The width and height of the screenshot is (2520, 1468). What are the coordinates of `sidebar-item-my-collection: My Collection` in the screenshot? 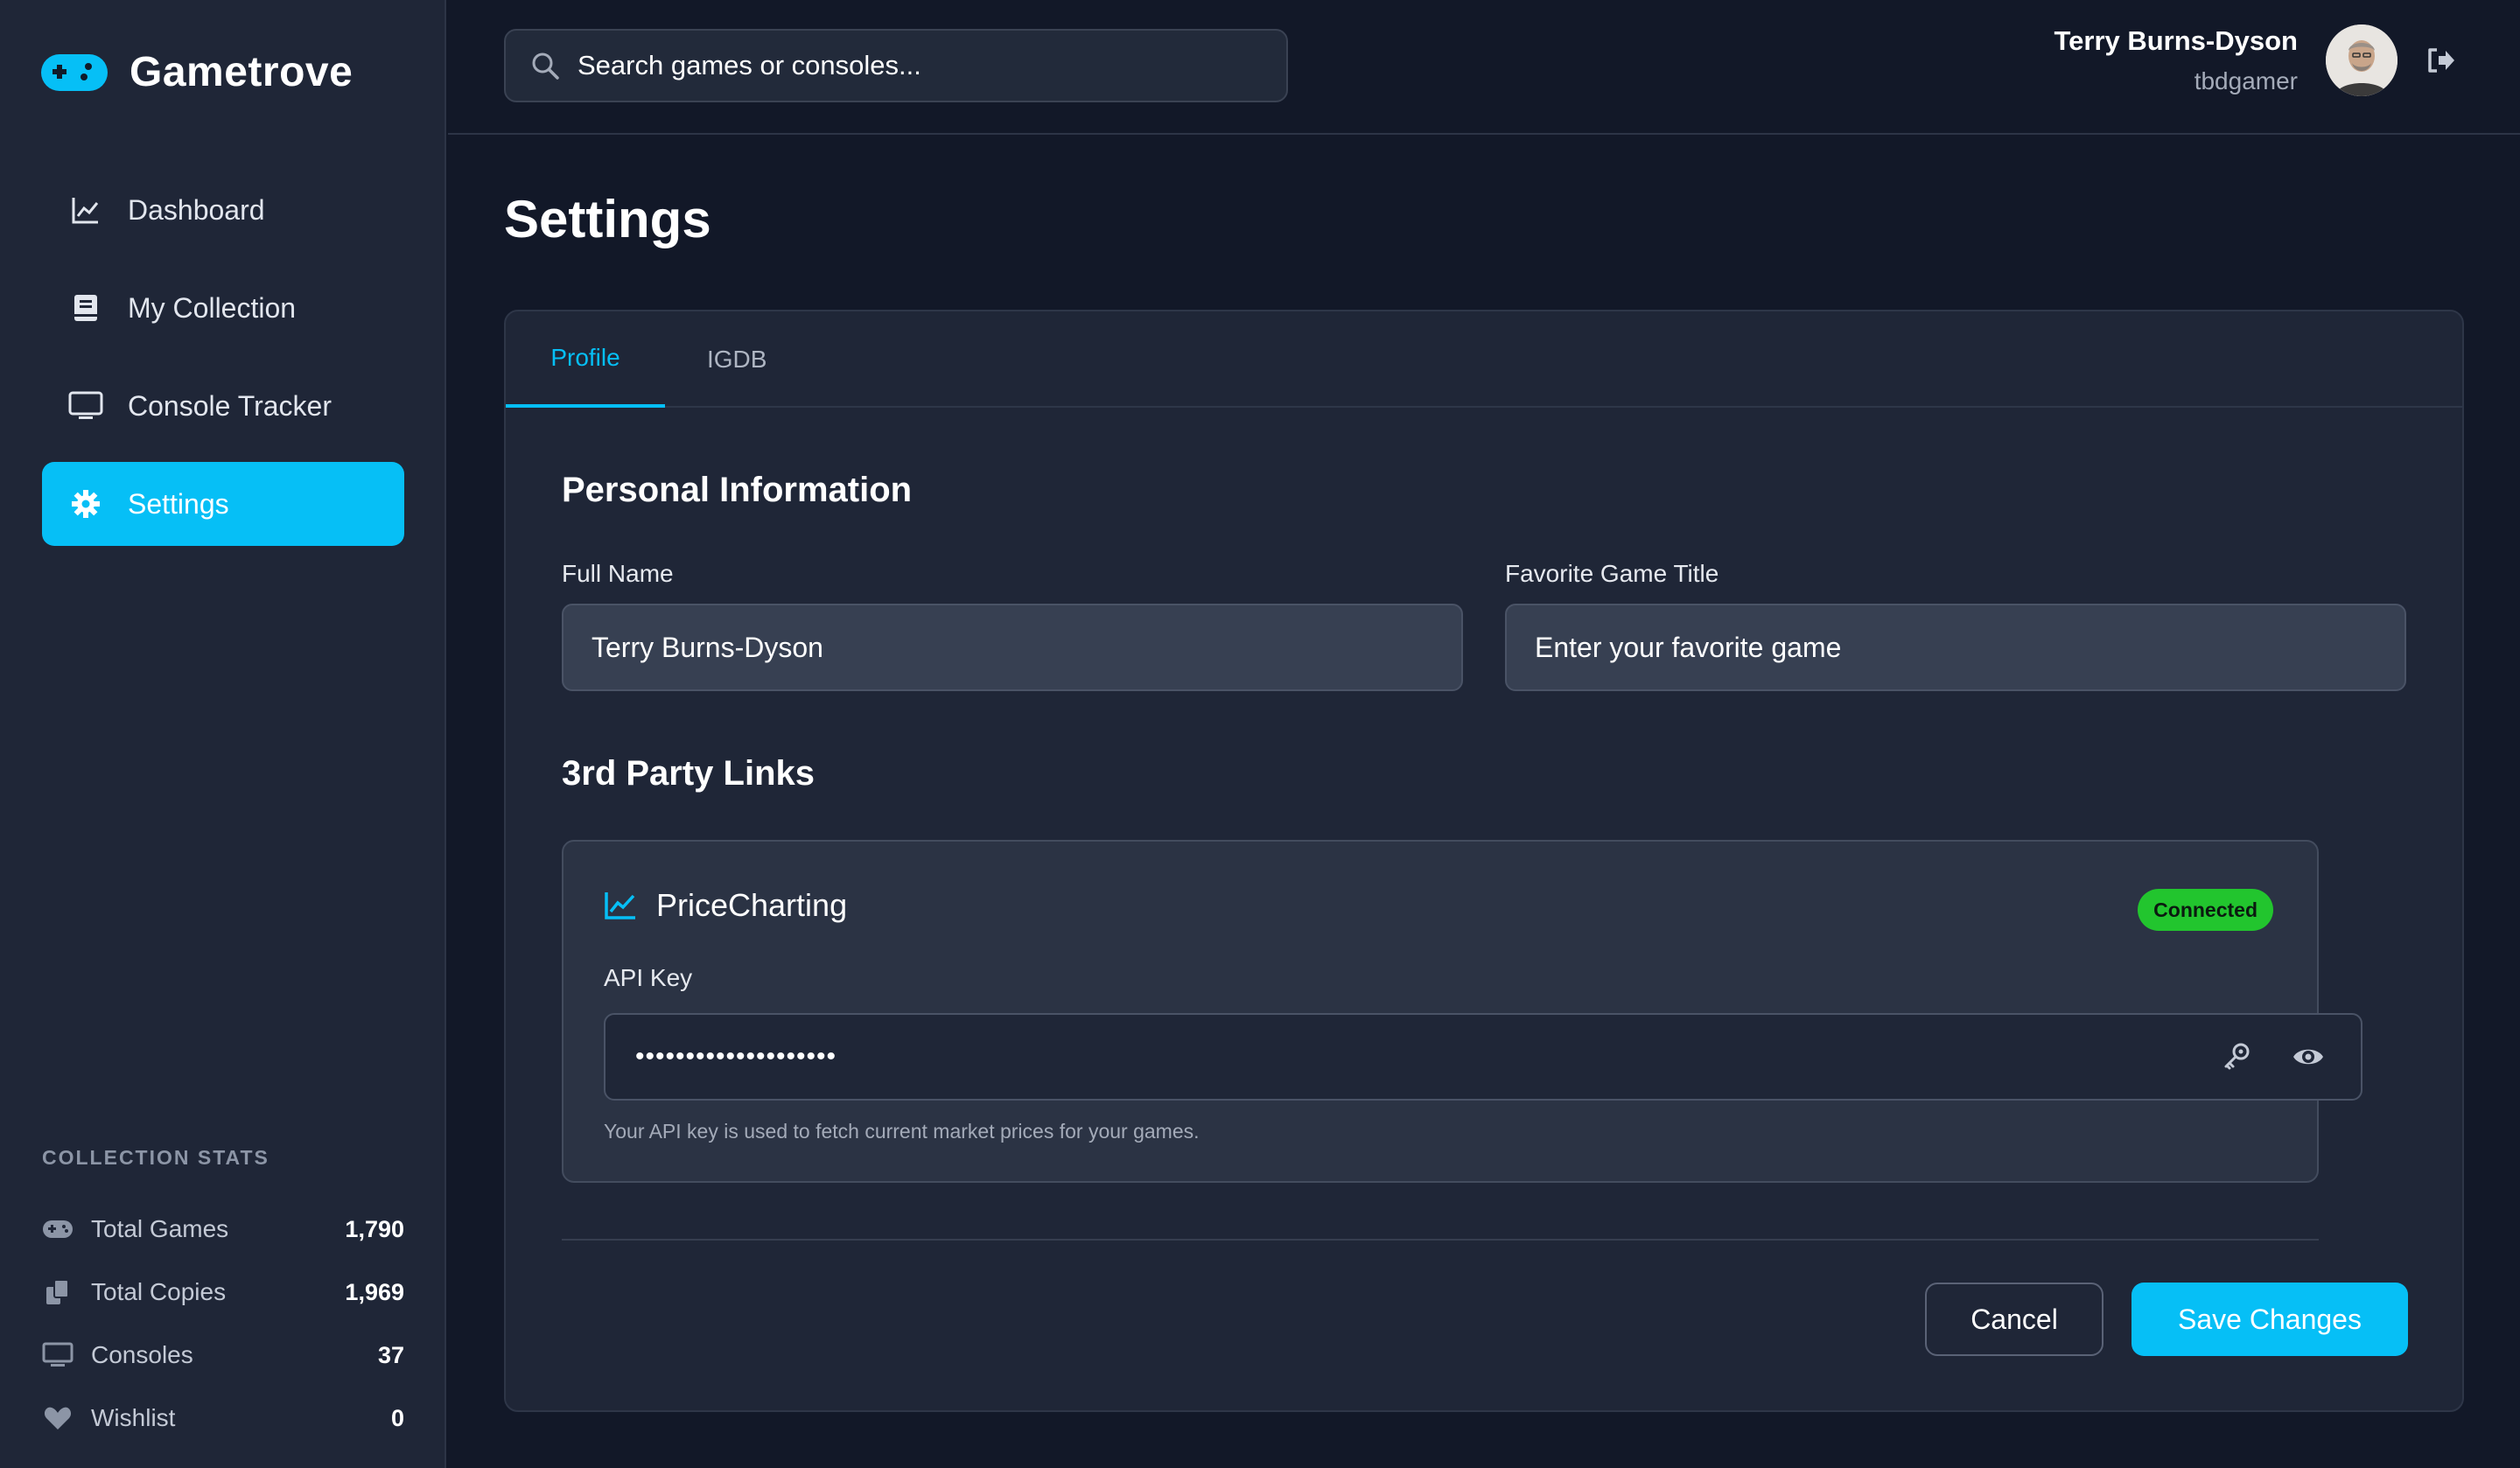 It's located at (223, 308).